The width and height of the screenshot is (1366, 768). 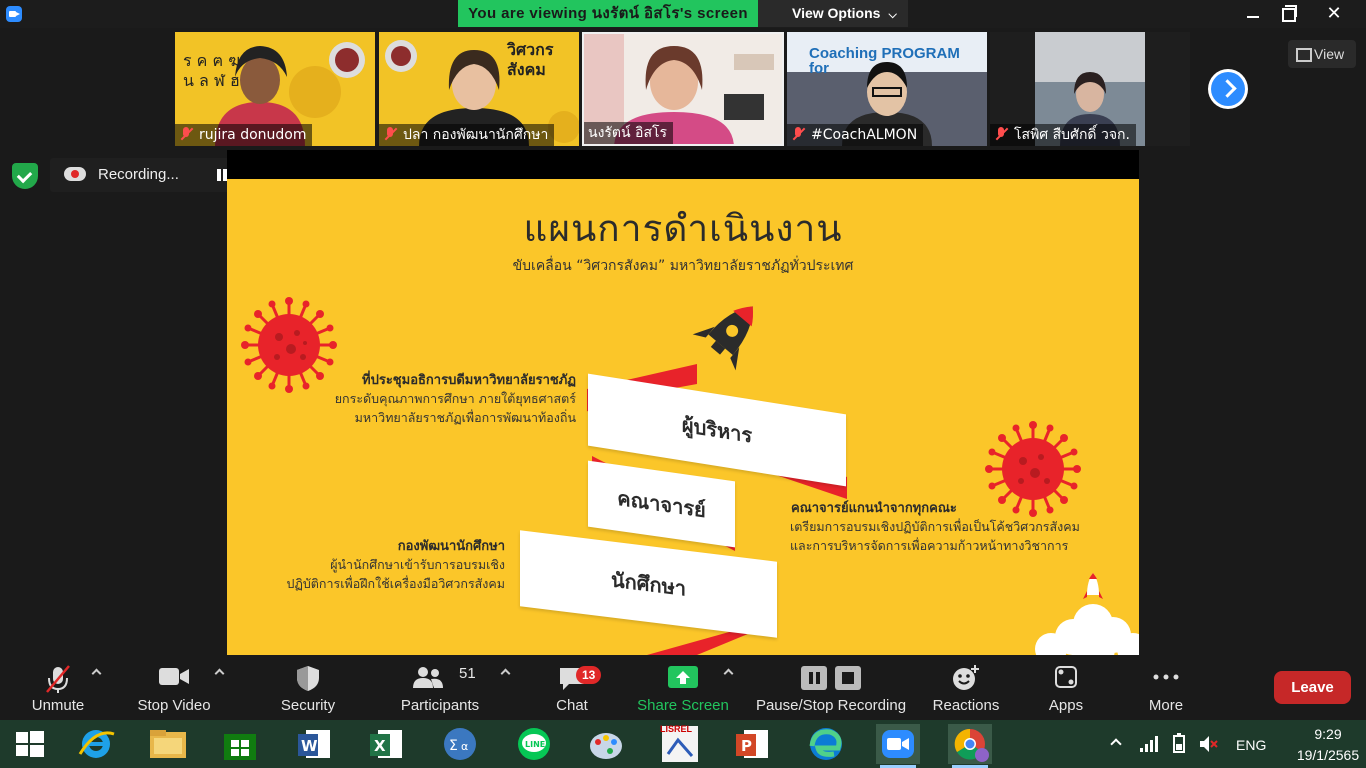 I want to click on virus-icon, so click(x=289, y=345).